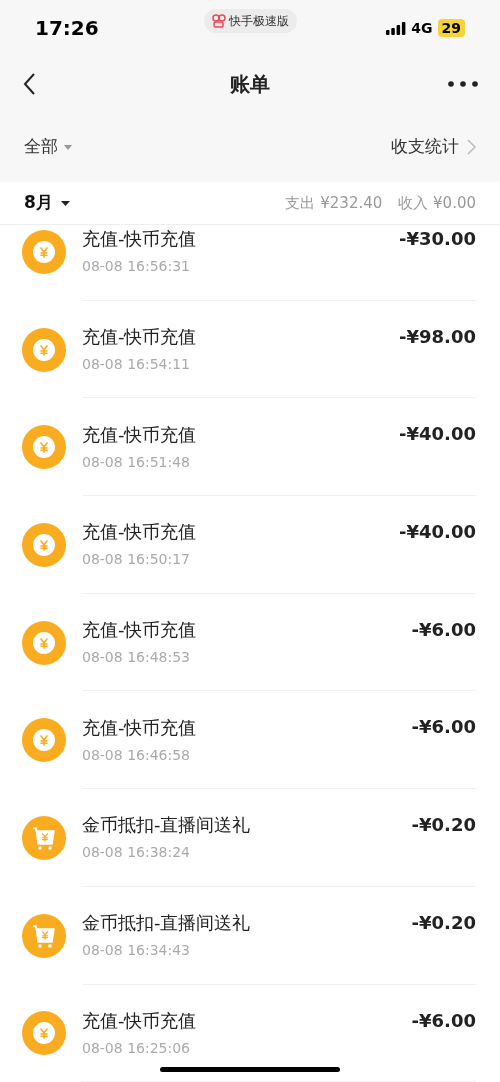 The height and width of the screenshot is (1082, 500). What do you see at coordinates (437, 336) in the screenshot?
I see `record-amount: -¥98.00` at bounding box center [437, 336].